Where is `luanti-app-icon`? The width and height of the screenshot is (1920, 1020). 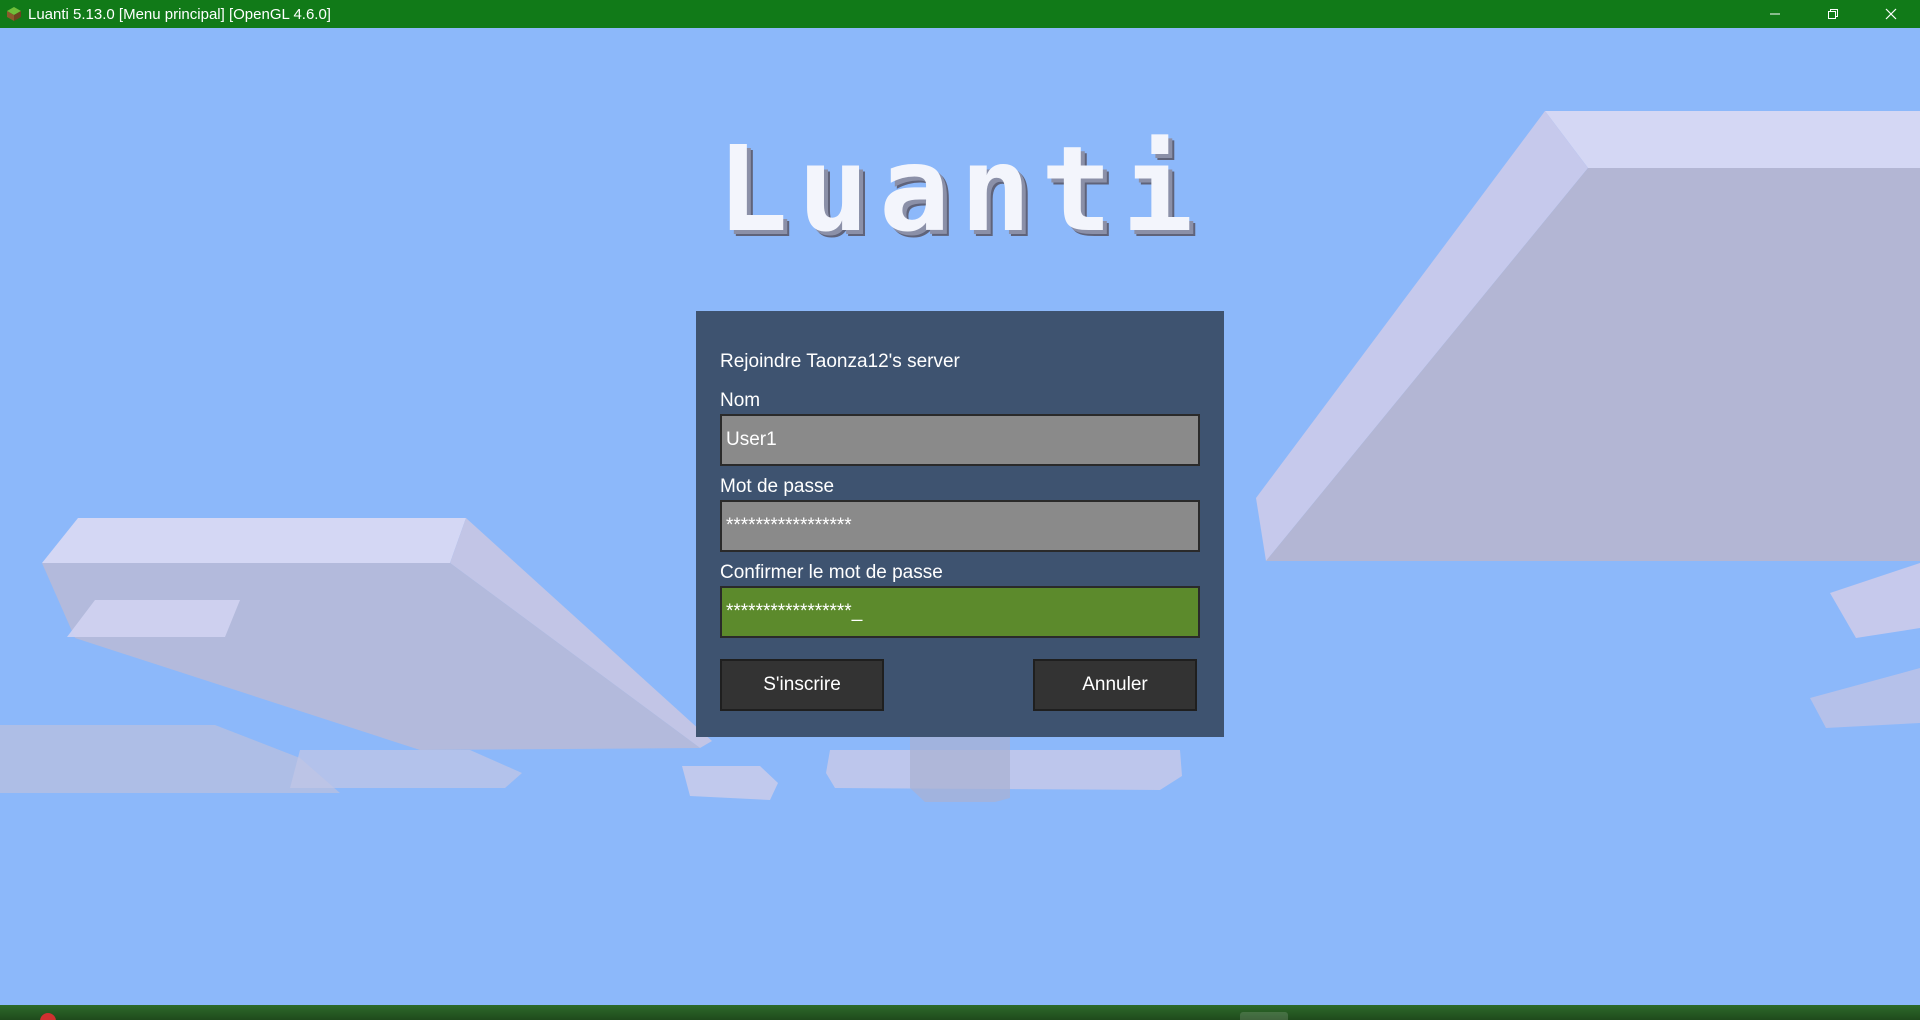
luanti-app-icon is located at coordinates (14, 14).